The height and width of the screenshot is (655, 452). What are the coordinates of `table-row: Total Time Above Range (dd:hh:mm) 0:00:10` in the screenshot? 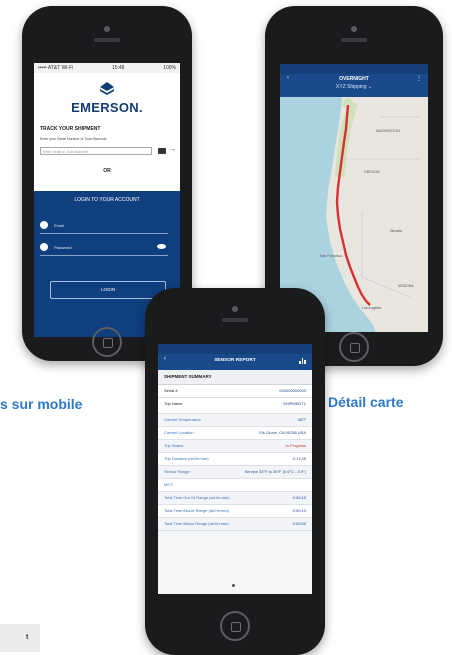 It's located at (235, 511).